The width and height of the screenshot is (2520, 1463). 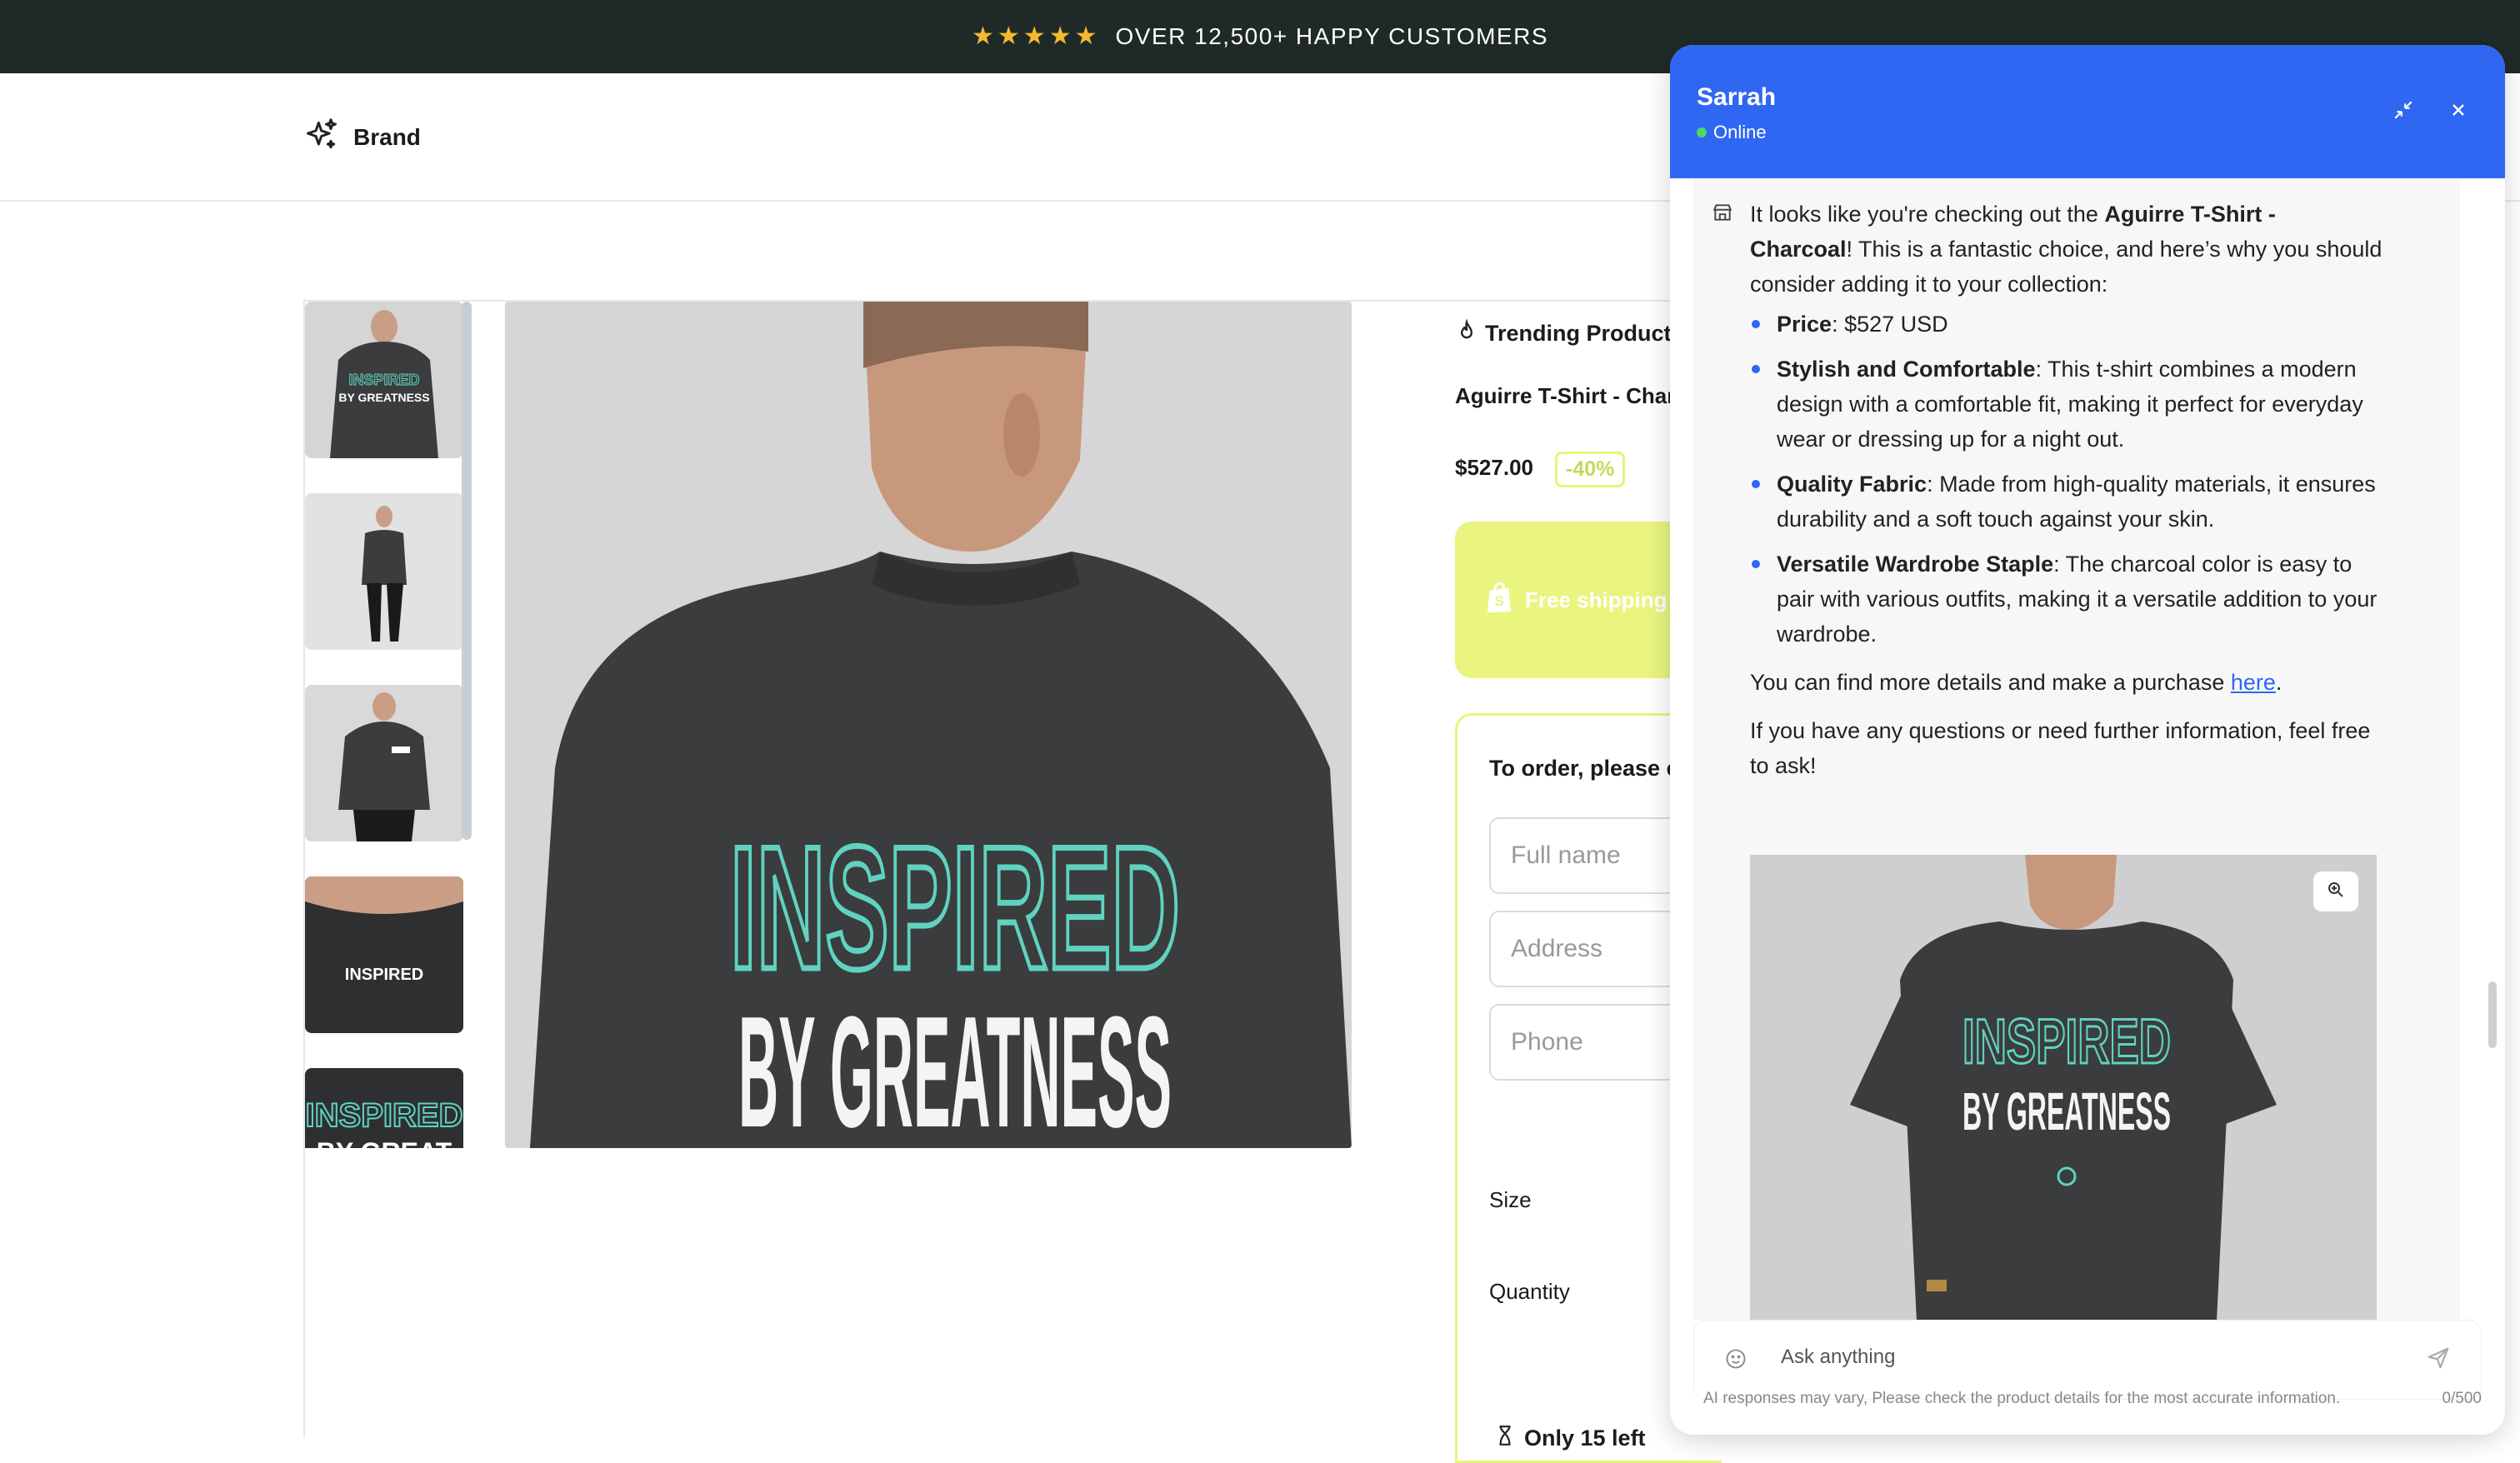 What do you see at coordinates (1510, 1199) in the screenshot?
I see `size-label: Size` at bounding box center [1510, 1199].